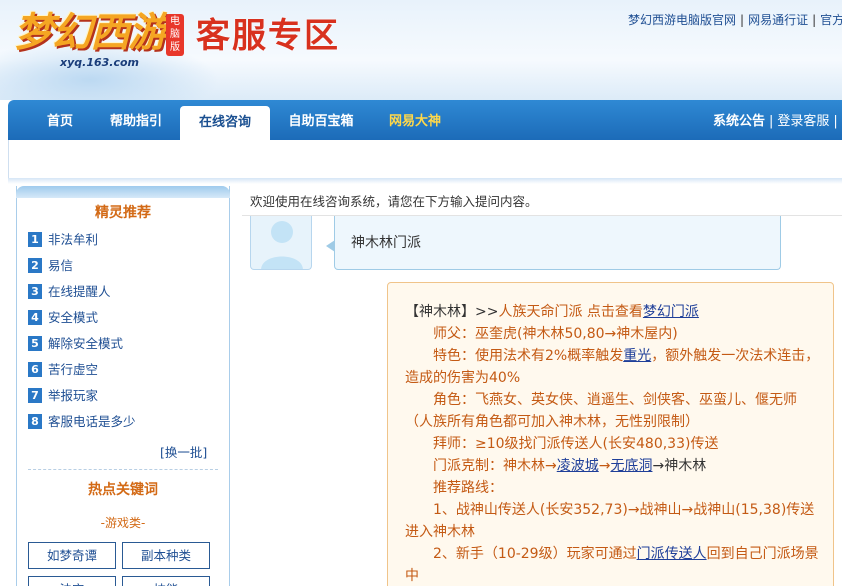 The width and height of the screenshot is (842, 586). Describe the element at coordinates (452, 312) in the screenshot. I see `answer-heading: 【神木林】>>` at that location.